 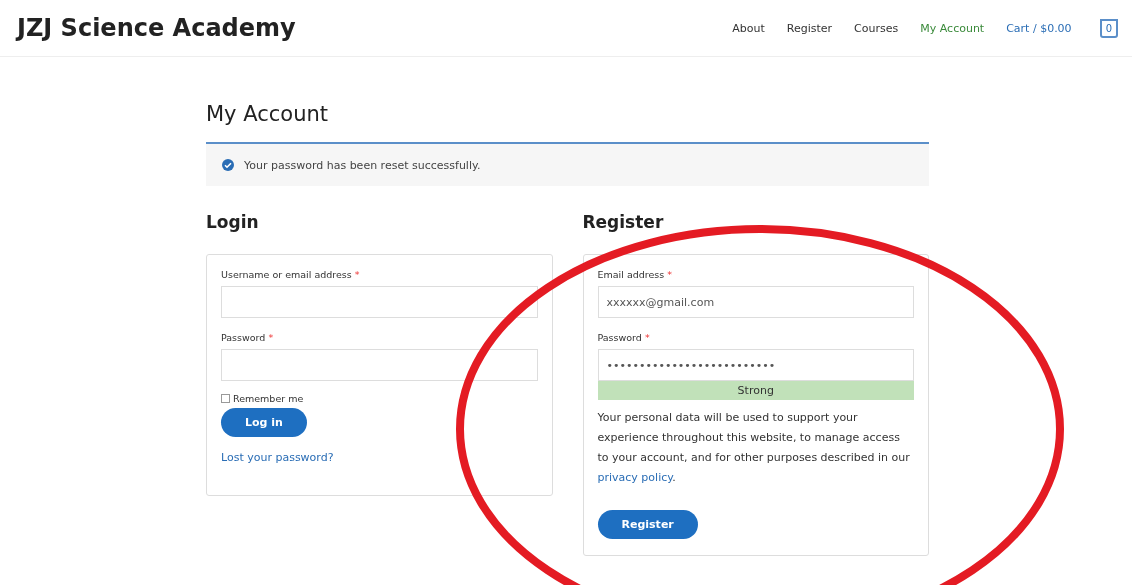 What do you see at coordinates (748, 28) in the screenshot?
I see `nav-link: About` at bounding box center [748, 28].